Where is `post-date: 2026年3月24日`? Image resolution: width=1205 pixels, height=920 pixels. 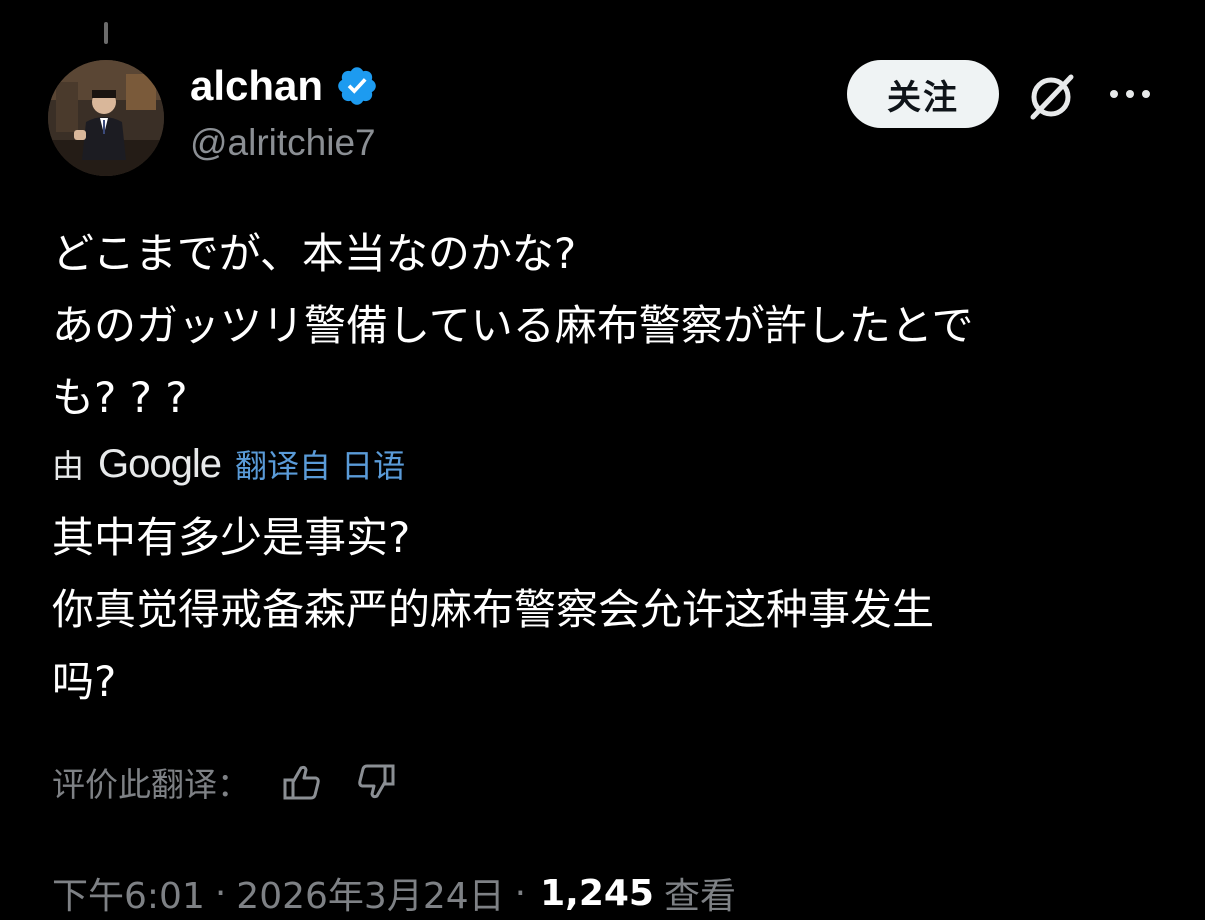
post-date: 2026年3月24日 is located at coordinates (370, 893).